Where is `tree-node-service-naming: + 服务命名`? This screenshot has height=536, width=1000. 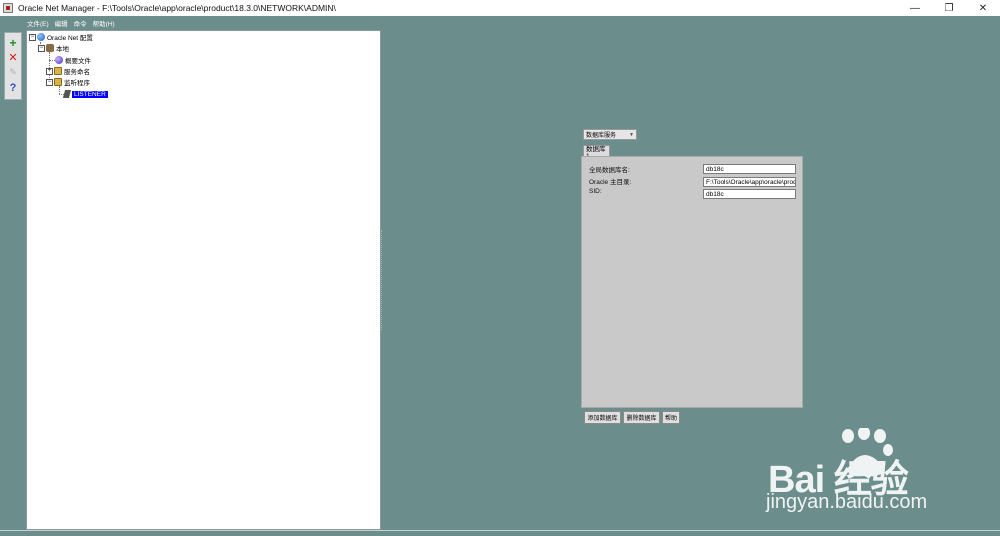
tree-node-service-naming: + 服务命名 is located at coordinates (68, 71).